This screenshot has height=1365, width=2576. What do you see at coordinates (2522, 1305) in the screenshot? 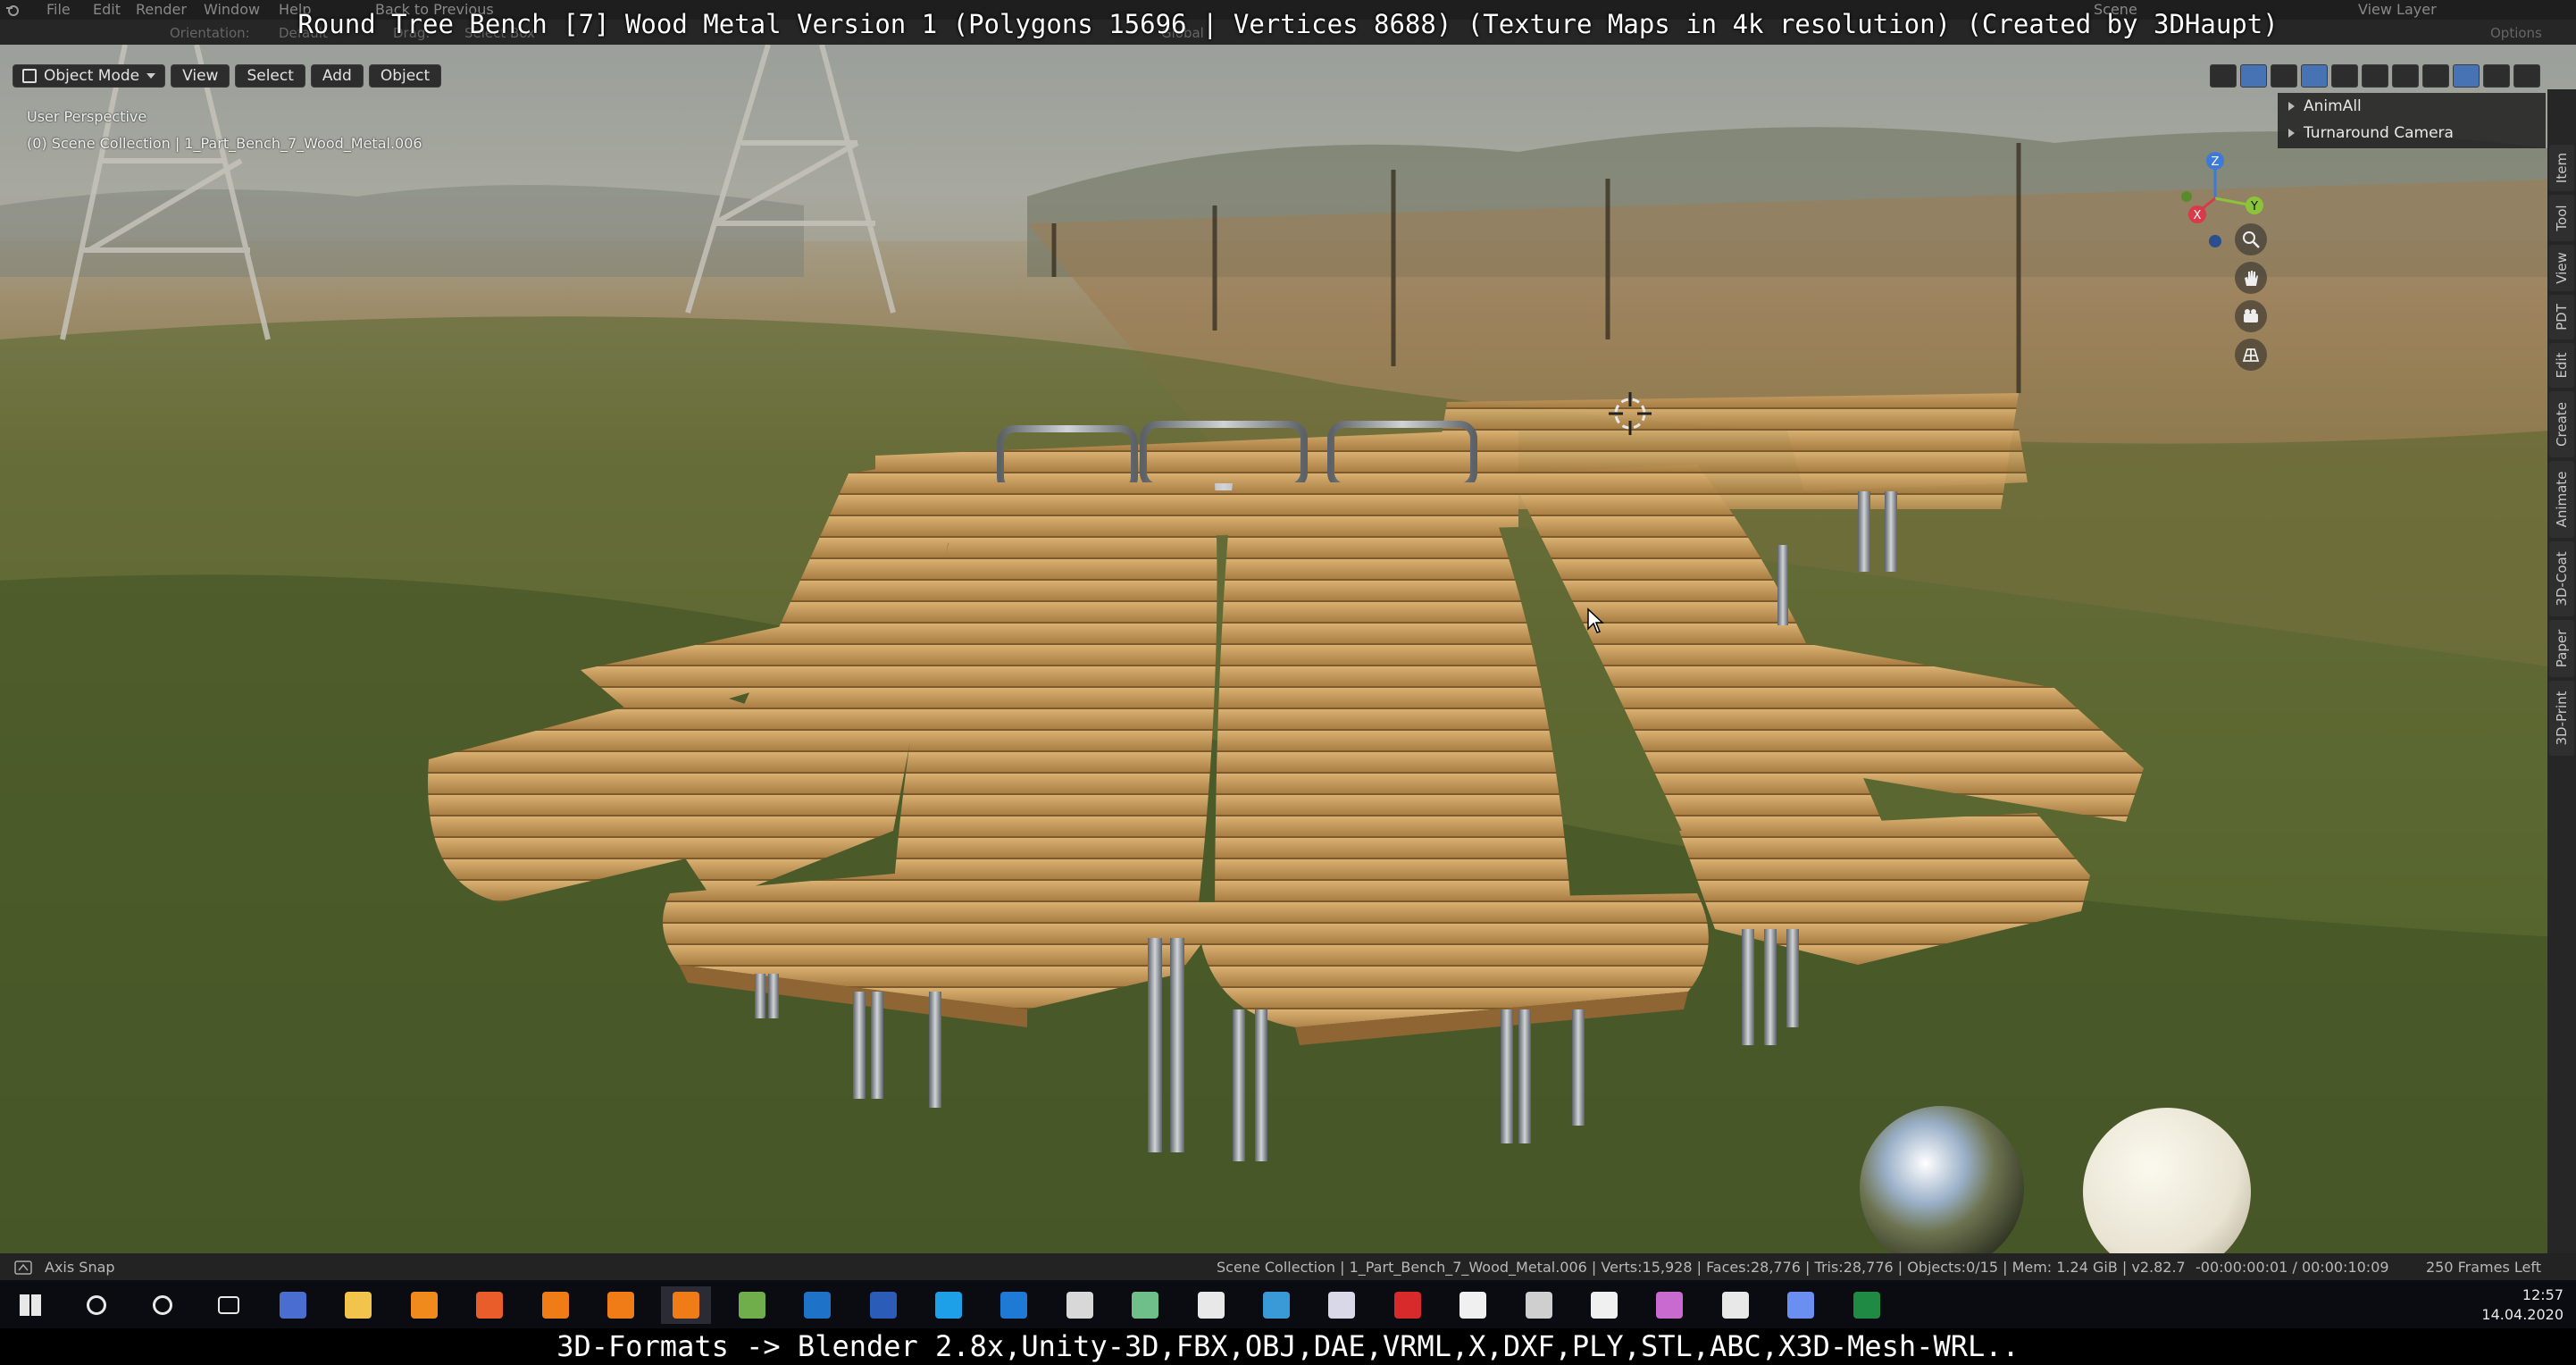
I see `system-clock: 12:57 14.04.2020` at bounding box center [2522, 1305].